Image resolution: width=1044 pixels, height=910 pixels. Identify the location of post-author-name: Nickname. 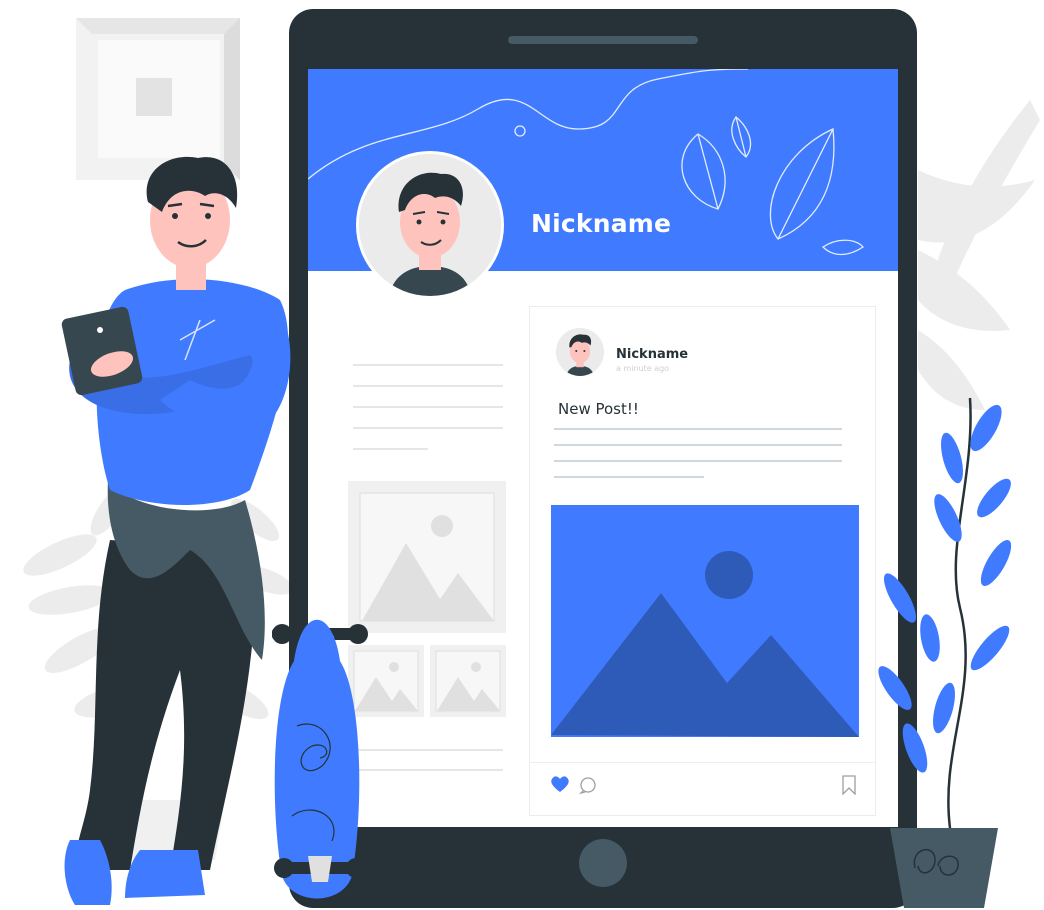
(652, 354).